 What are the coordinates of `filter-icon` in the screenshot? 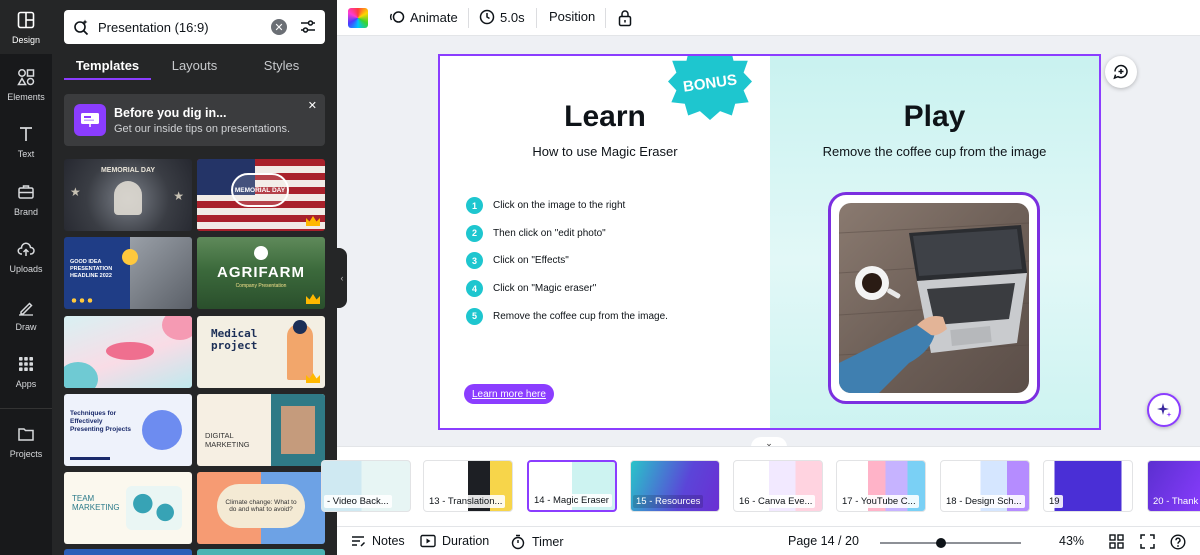 It's located at (308, 27).